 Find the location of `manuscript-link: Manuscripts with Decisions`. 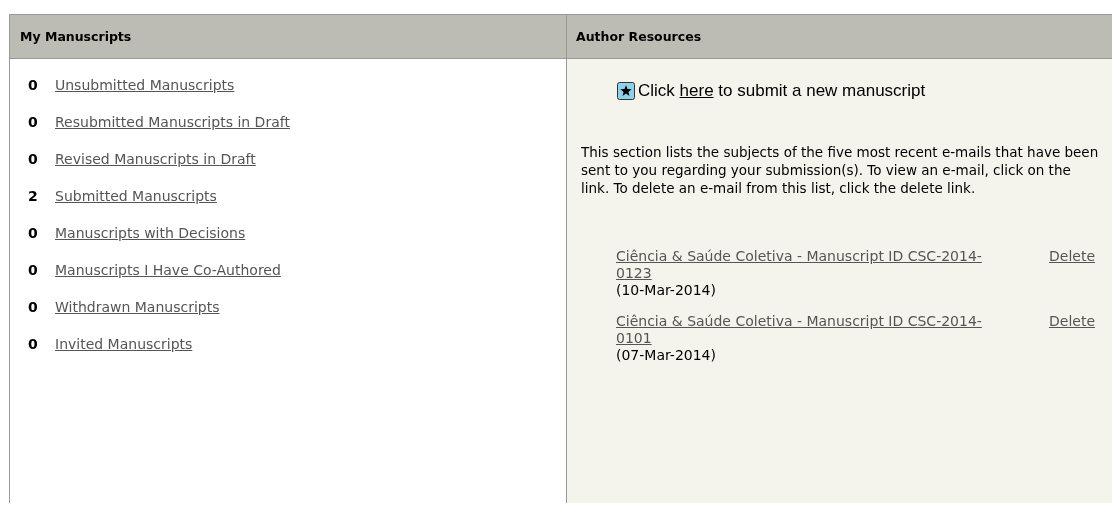

manuscript-link: Manuscripts with Decisions is located at coordinates (150, 232).